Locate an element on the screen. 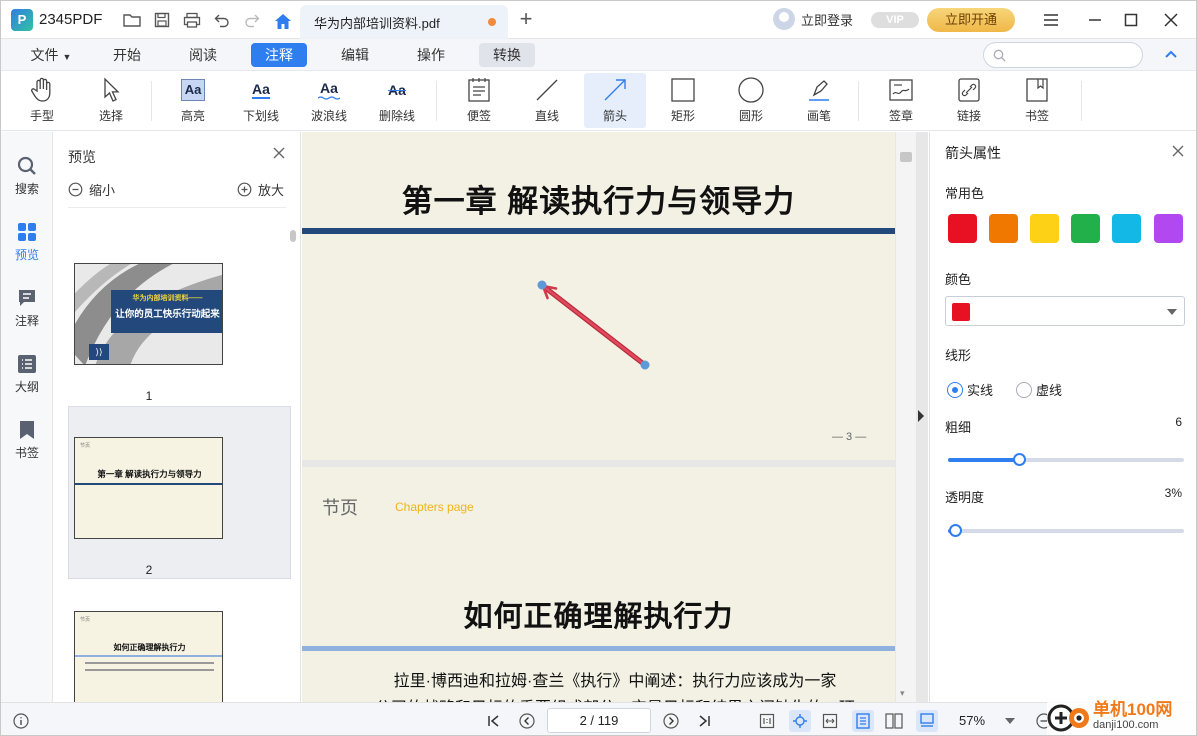 The width and height of the screenshot is (1197, 736). color-swatch-purple is located at coordinates (1168, 228).